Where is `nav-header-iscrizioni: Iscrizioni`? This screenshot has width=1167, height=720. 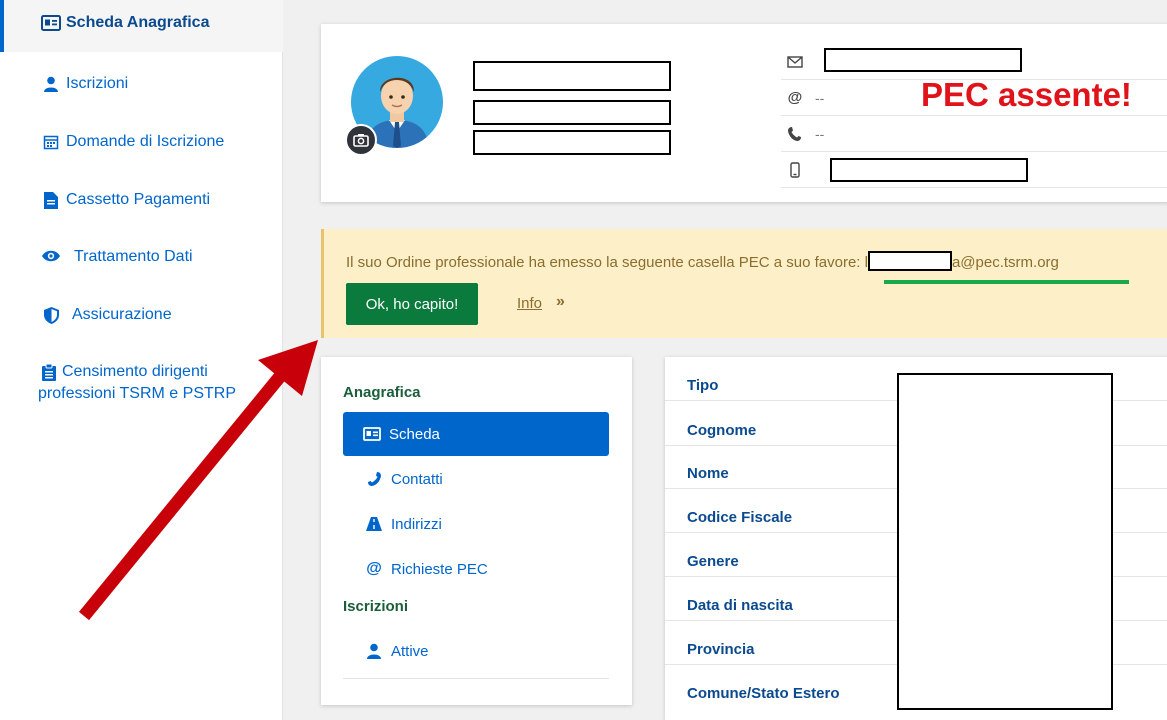 nav-header-iscrizioni: Iscrizioni is located at coordinates (376, 606).